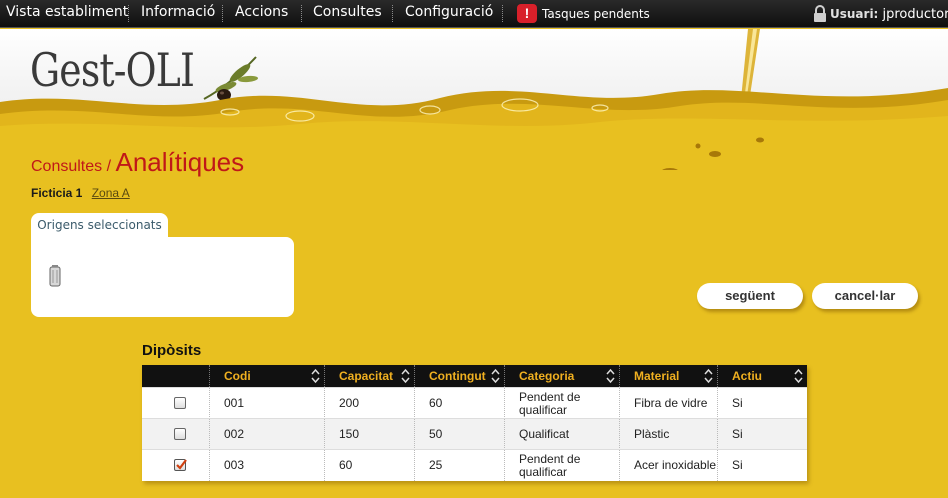  Describe the element at coordinates (111, 193) in the screenshot. I see `tab-zona-a: Zona A` at that location.